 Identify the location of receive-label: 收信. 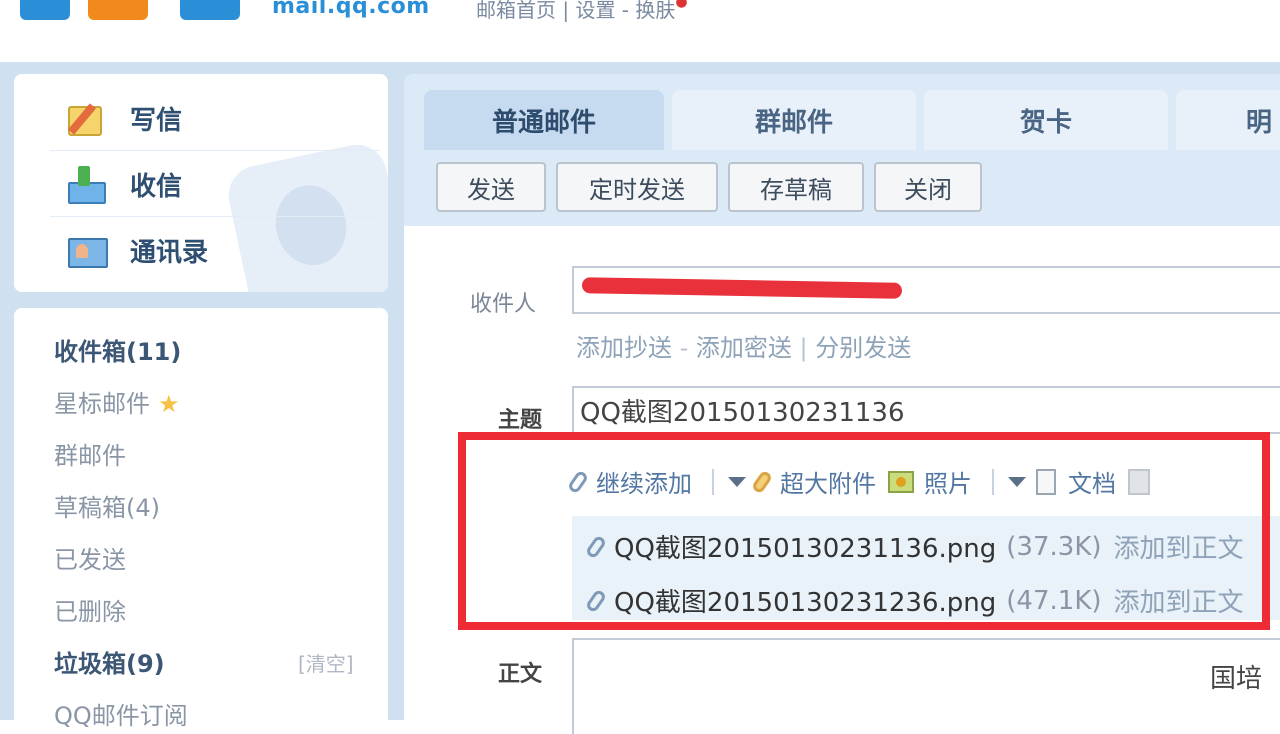
(156, 186).